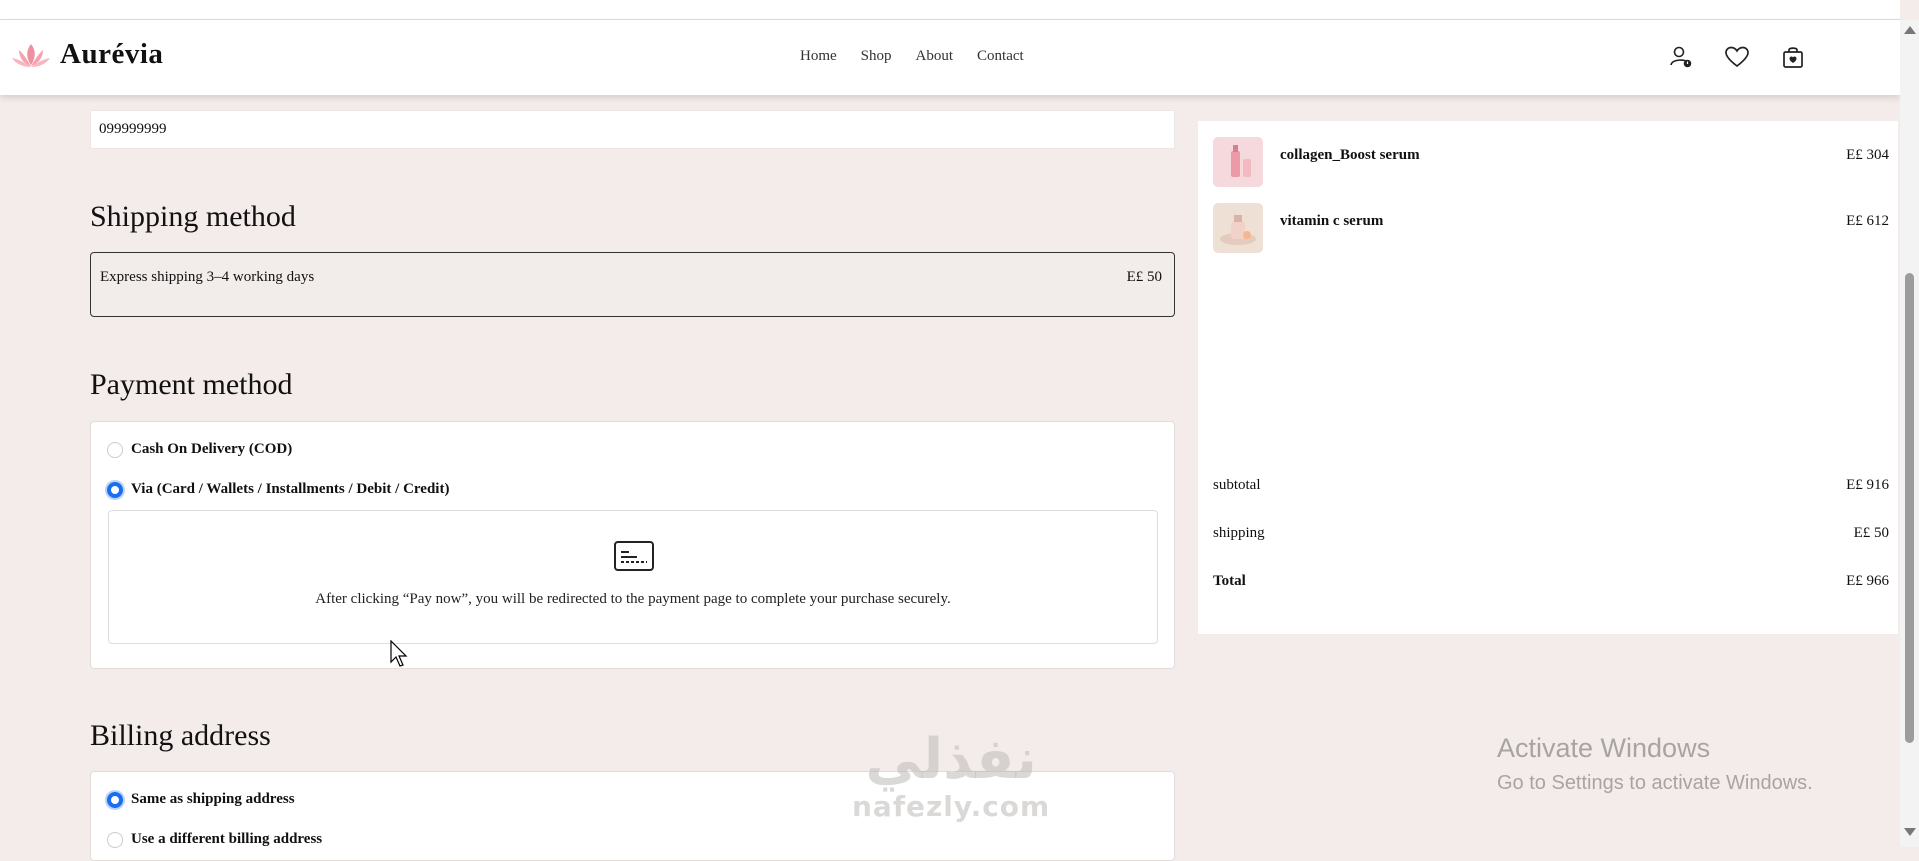 This screenshot has width=1919, height=861. I want to click on order-item-name: collagen_Boost serum, so click(1350, 155).